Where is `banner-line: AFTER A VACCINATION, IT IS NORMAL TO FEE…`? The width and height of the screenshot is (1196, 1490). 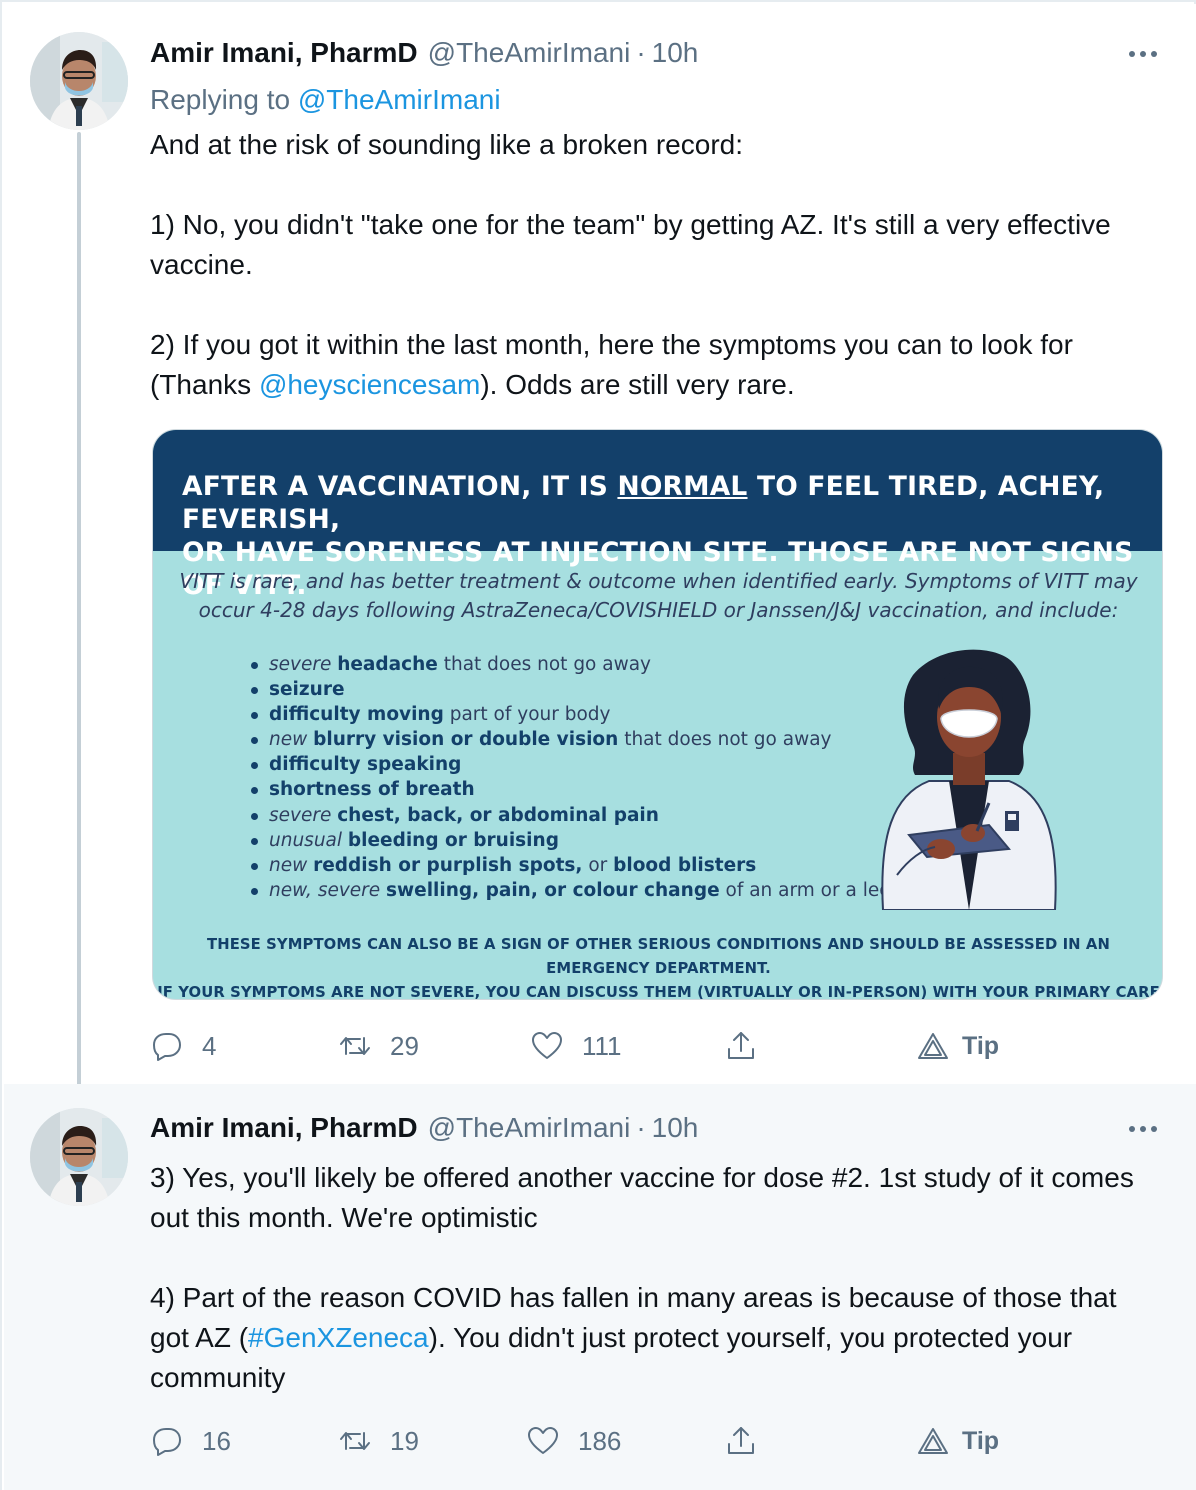
banner-line: AFTER A VACCINATION, IT IS NORMAL TO FEE… is located at coordinates (672, 503).